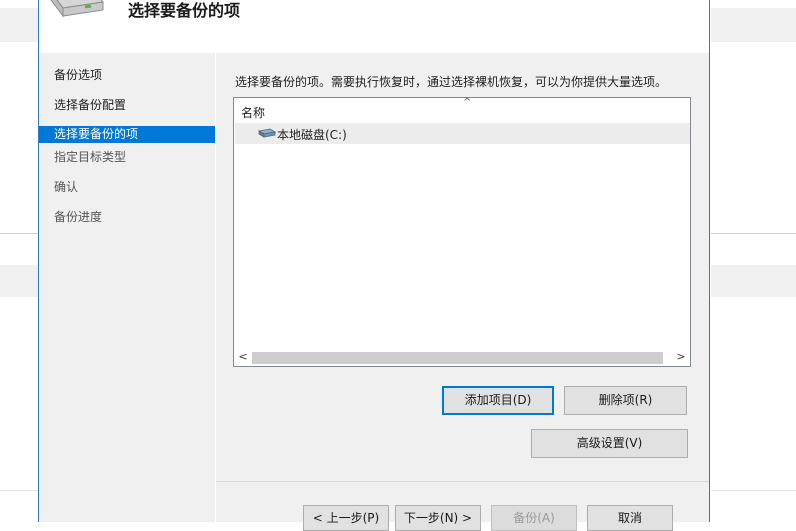 Image resolution: width=796 pixels, height=531 pixels. Describe the element at coordinates (19, 25) in the screenshot. I see `background-toolbar-left` at that location.